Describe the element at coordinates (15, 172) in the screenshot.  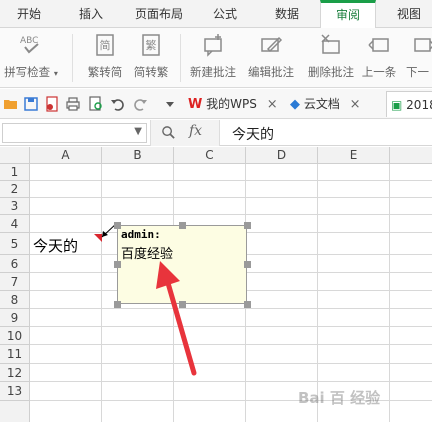
I see `row-header-1: 1` at that location.